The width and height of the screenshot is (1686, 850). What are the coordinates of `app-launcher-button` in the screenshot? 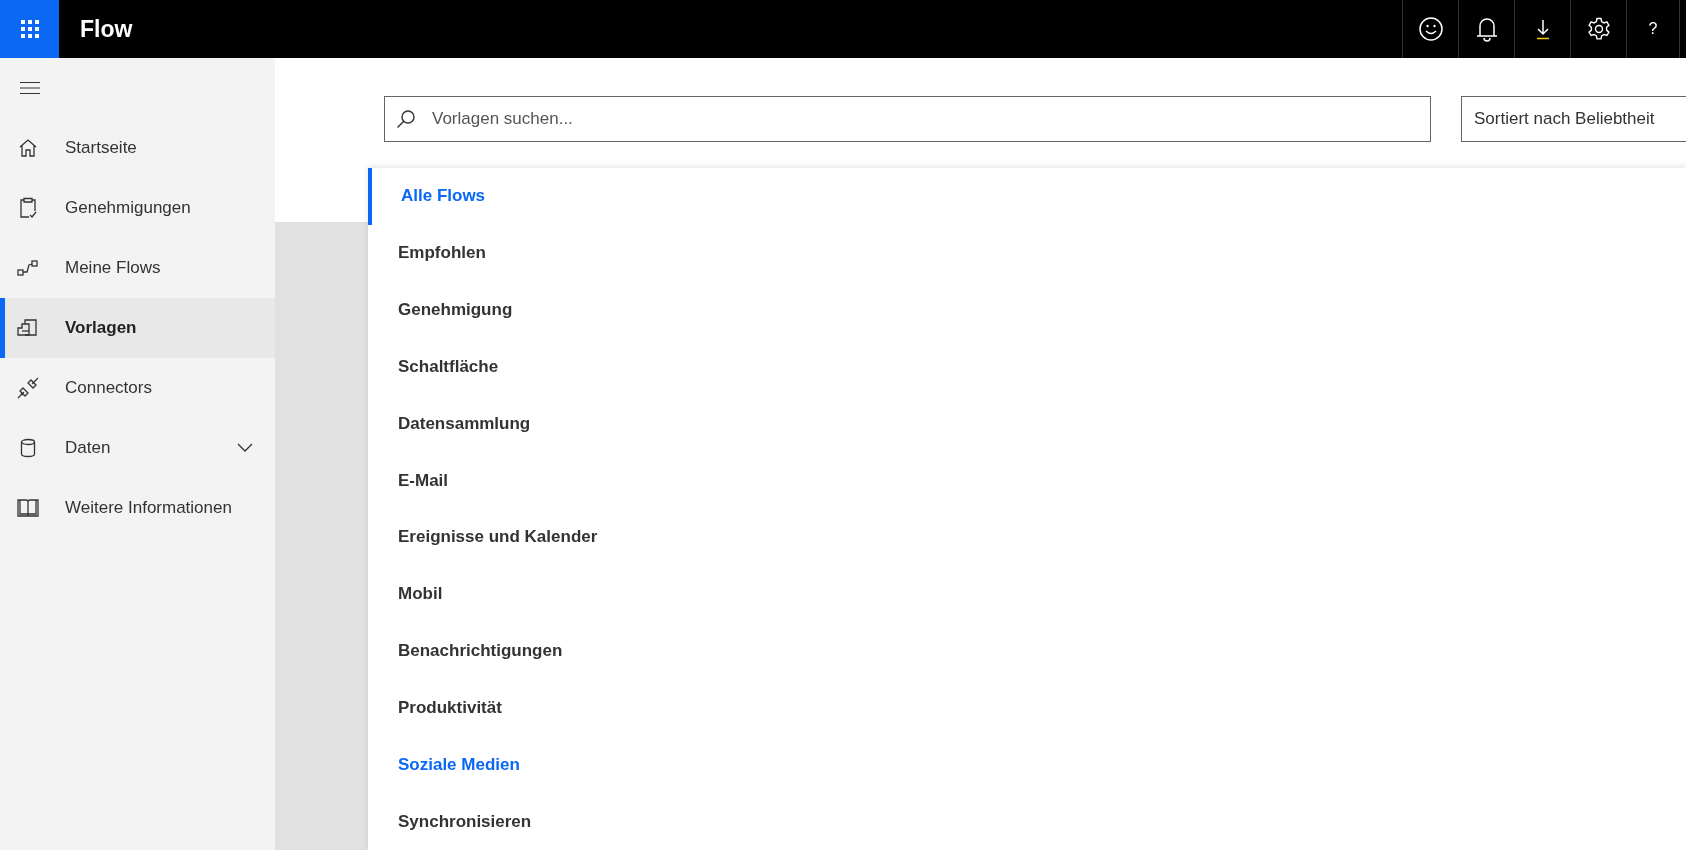 It's located at (29, 29).